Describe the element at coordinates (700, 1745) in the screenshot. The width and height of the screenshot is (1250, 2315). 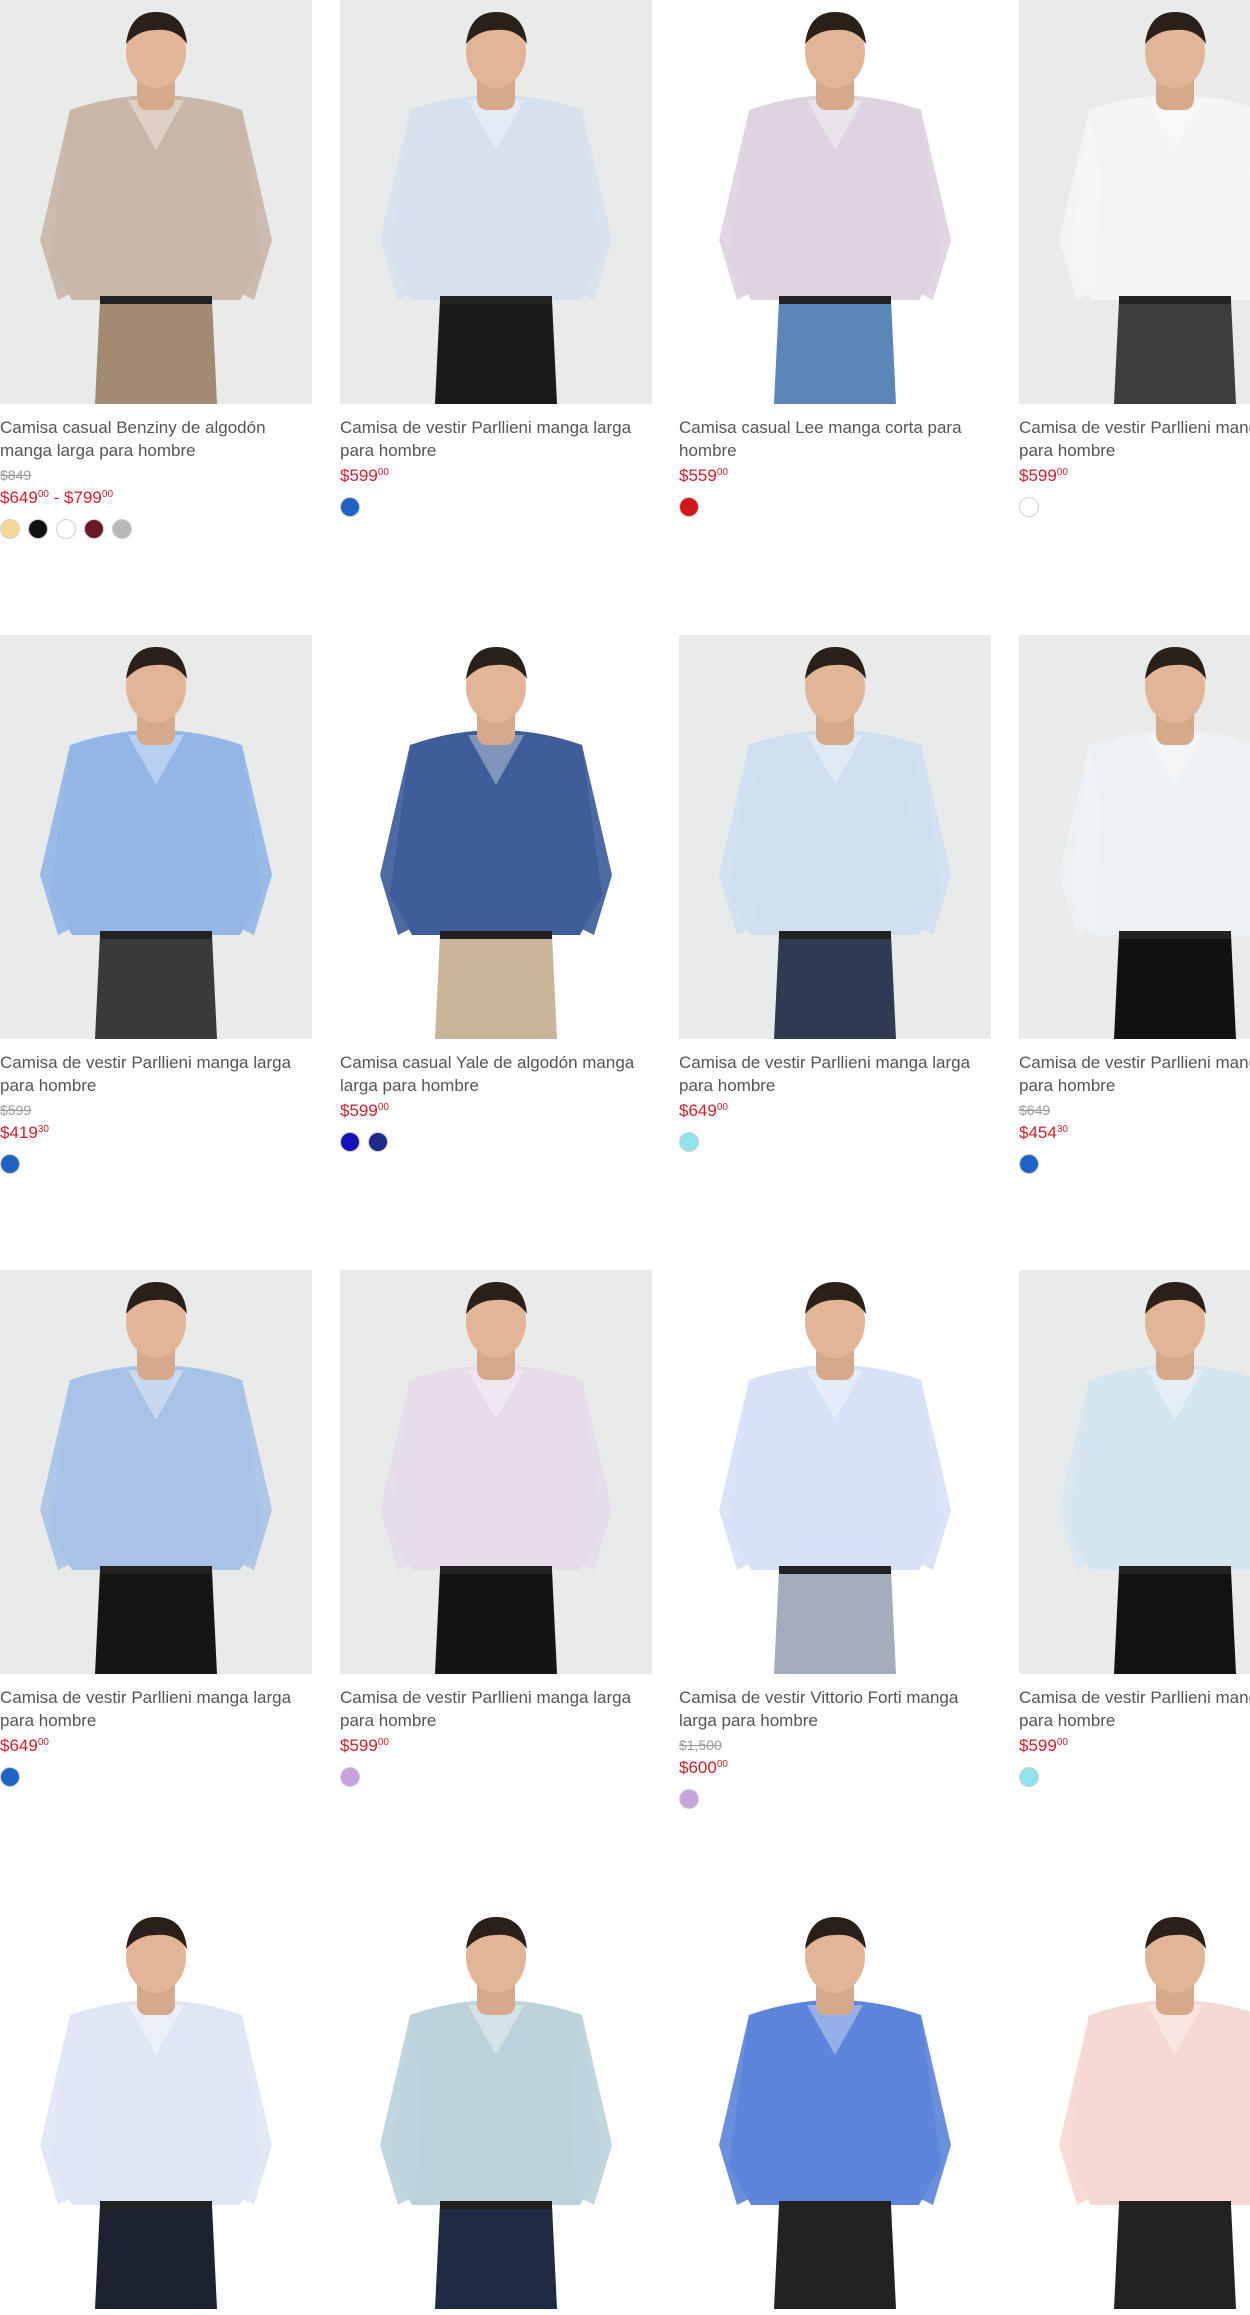
I see `original-price: $1,500` at that location.